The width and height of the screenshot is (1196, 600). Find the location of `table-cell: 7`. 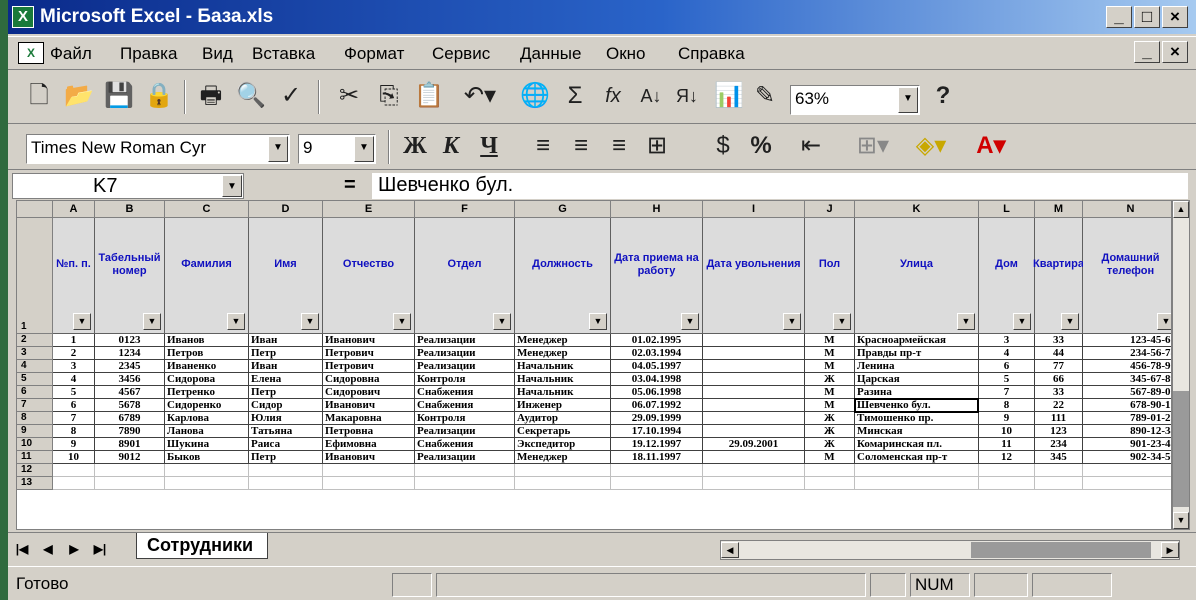

table-cell: 7 is located at coordinates (74, 418).